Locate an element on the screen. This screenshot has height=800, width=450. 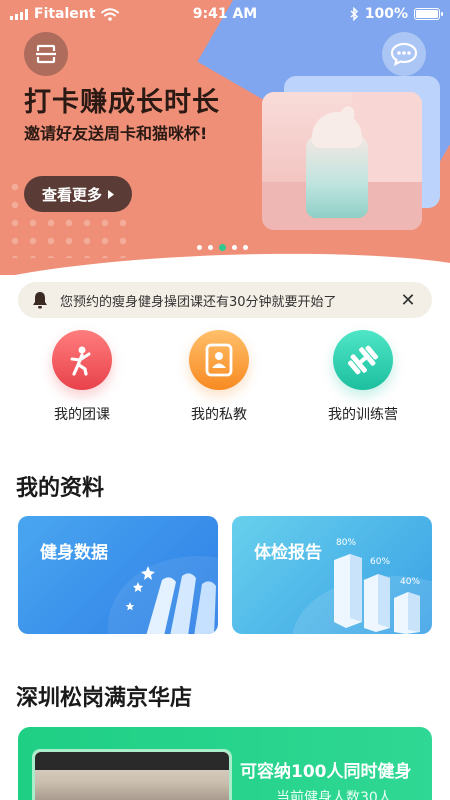
trainer-card-icon is located at coordinates (219, 360).